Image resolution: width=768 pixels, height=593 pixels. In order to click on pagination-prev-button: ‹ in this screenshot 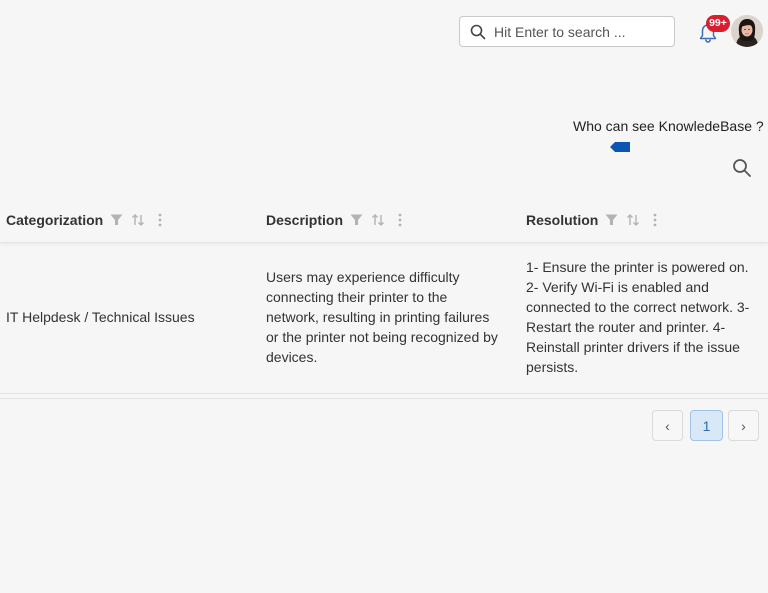, I will do `click(667, 425)`.